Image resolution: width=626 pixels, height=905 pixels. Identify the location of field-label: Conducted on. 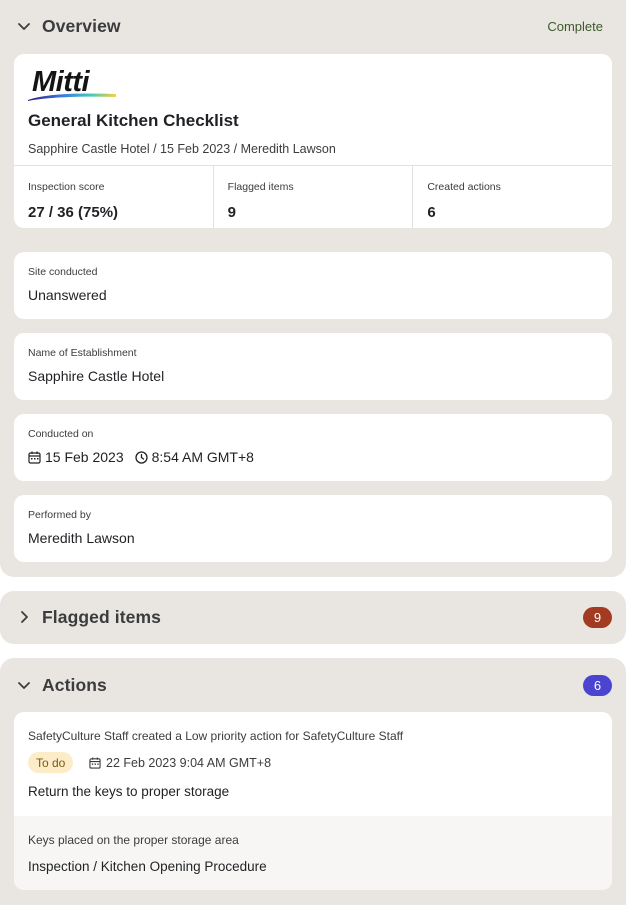
(61, 434).